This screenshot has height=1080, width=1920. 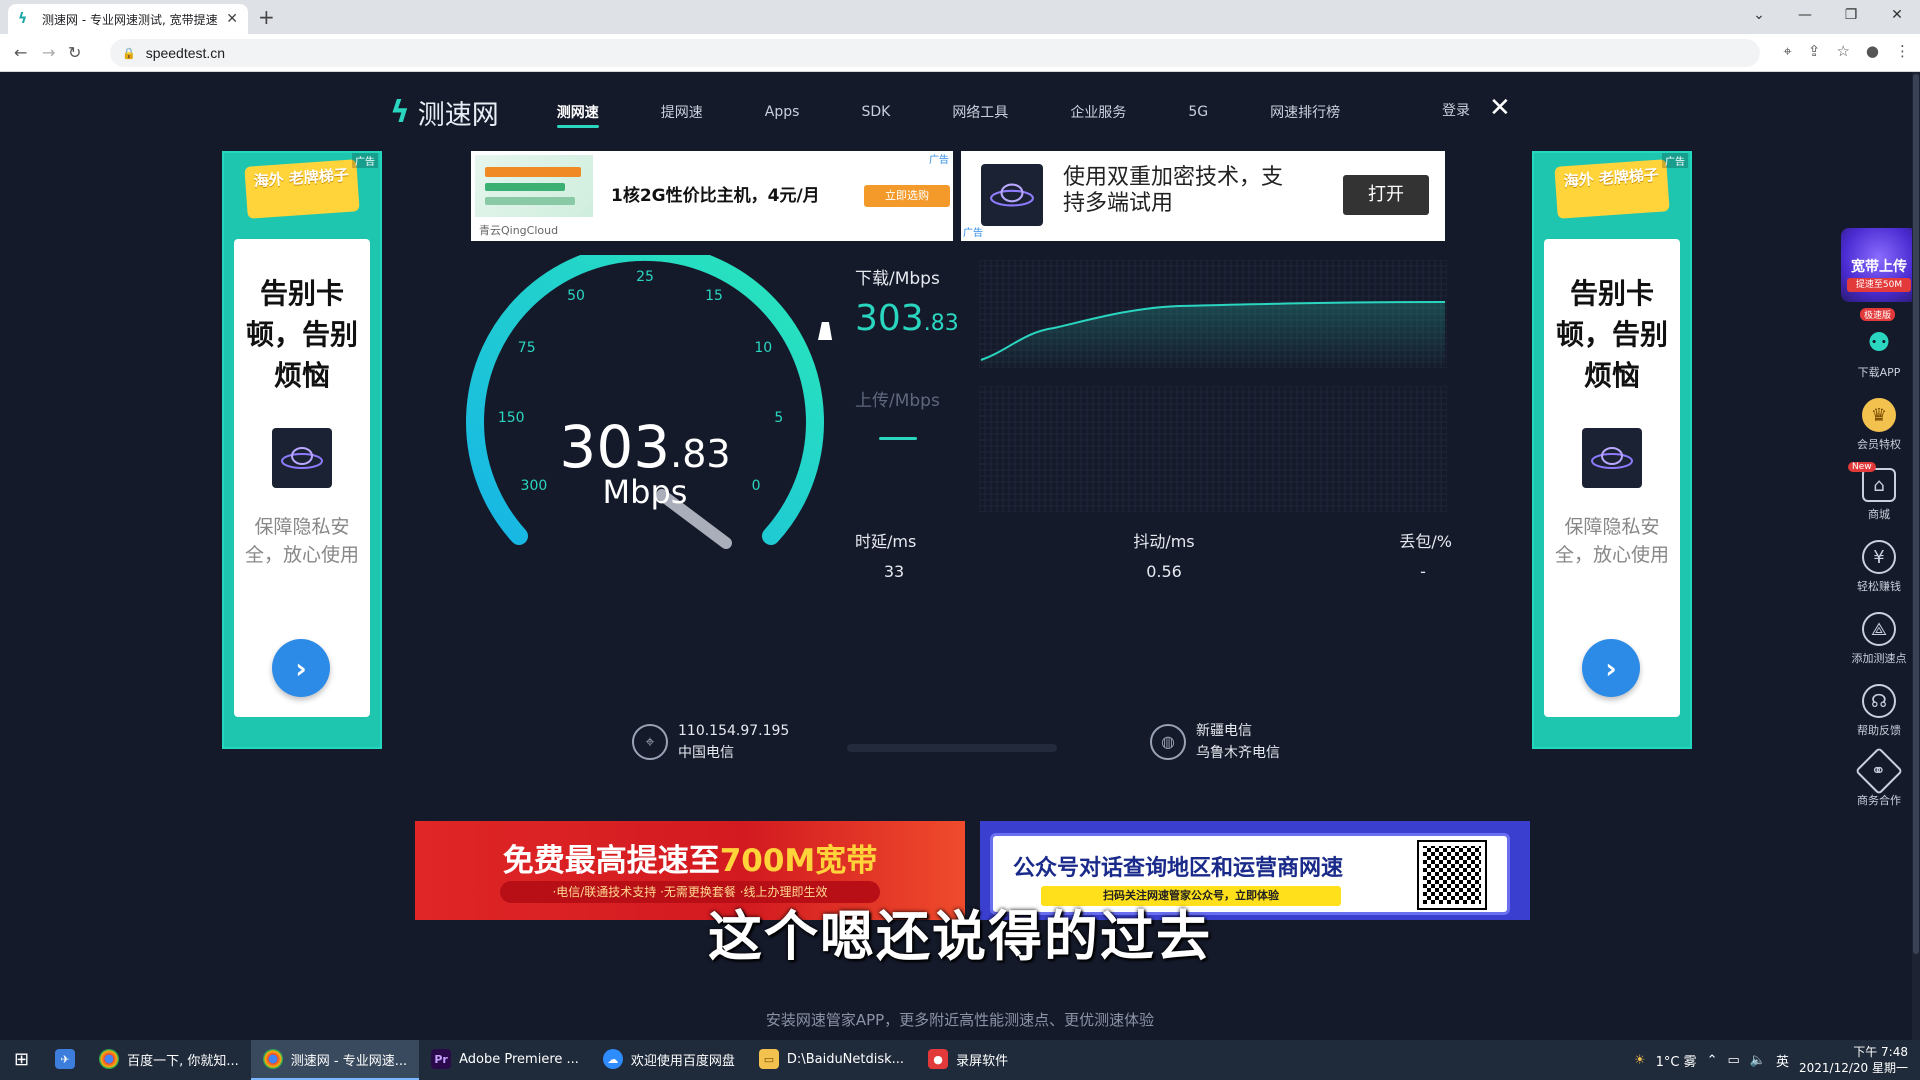 What do you see at coordinates (682, 112) in the screenshot?
I see `nav-item-boost: 提网速` at bounding box center [682, 112].